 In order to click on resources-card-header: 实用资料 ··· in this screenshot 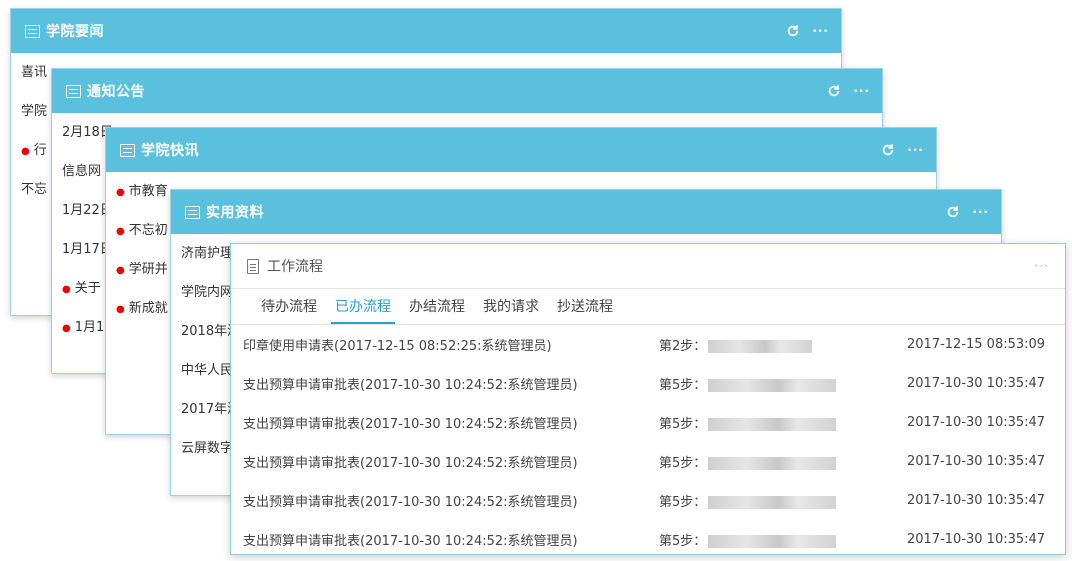, I will do `click(586, 212)`.